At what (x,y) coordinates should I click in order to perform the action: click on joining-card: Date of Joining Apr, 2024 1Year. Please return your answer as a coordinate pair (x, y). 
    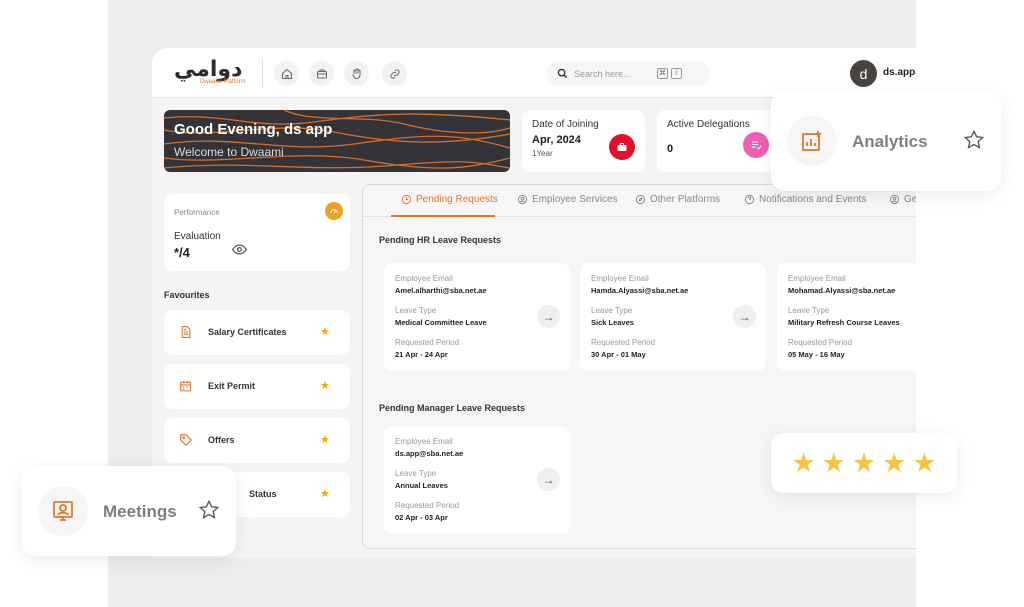
    Looking at the image, I should click on (583, 141).